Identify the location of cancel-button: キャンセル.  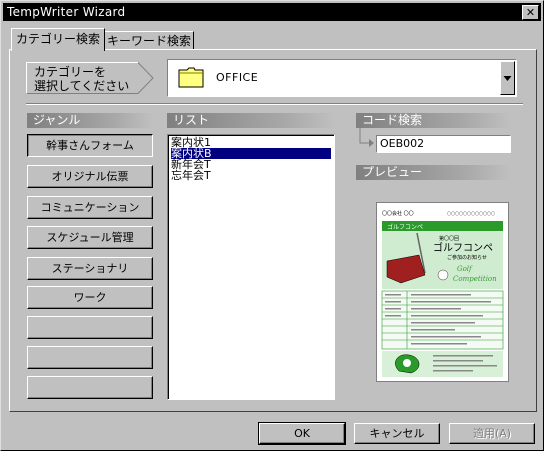
(397, 433).